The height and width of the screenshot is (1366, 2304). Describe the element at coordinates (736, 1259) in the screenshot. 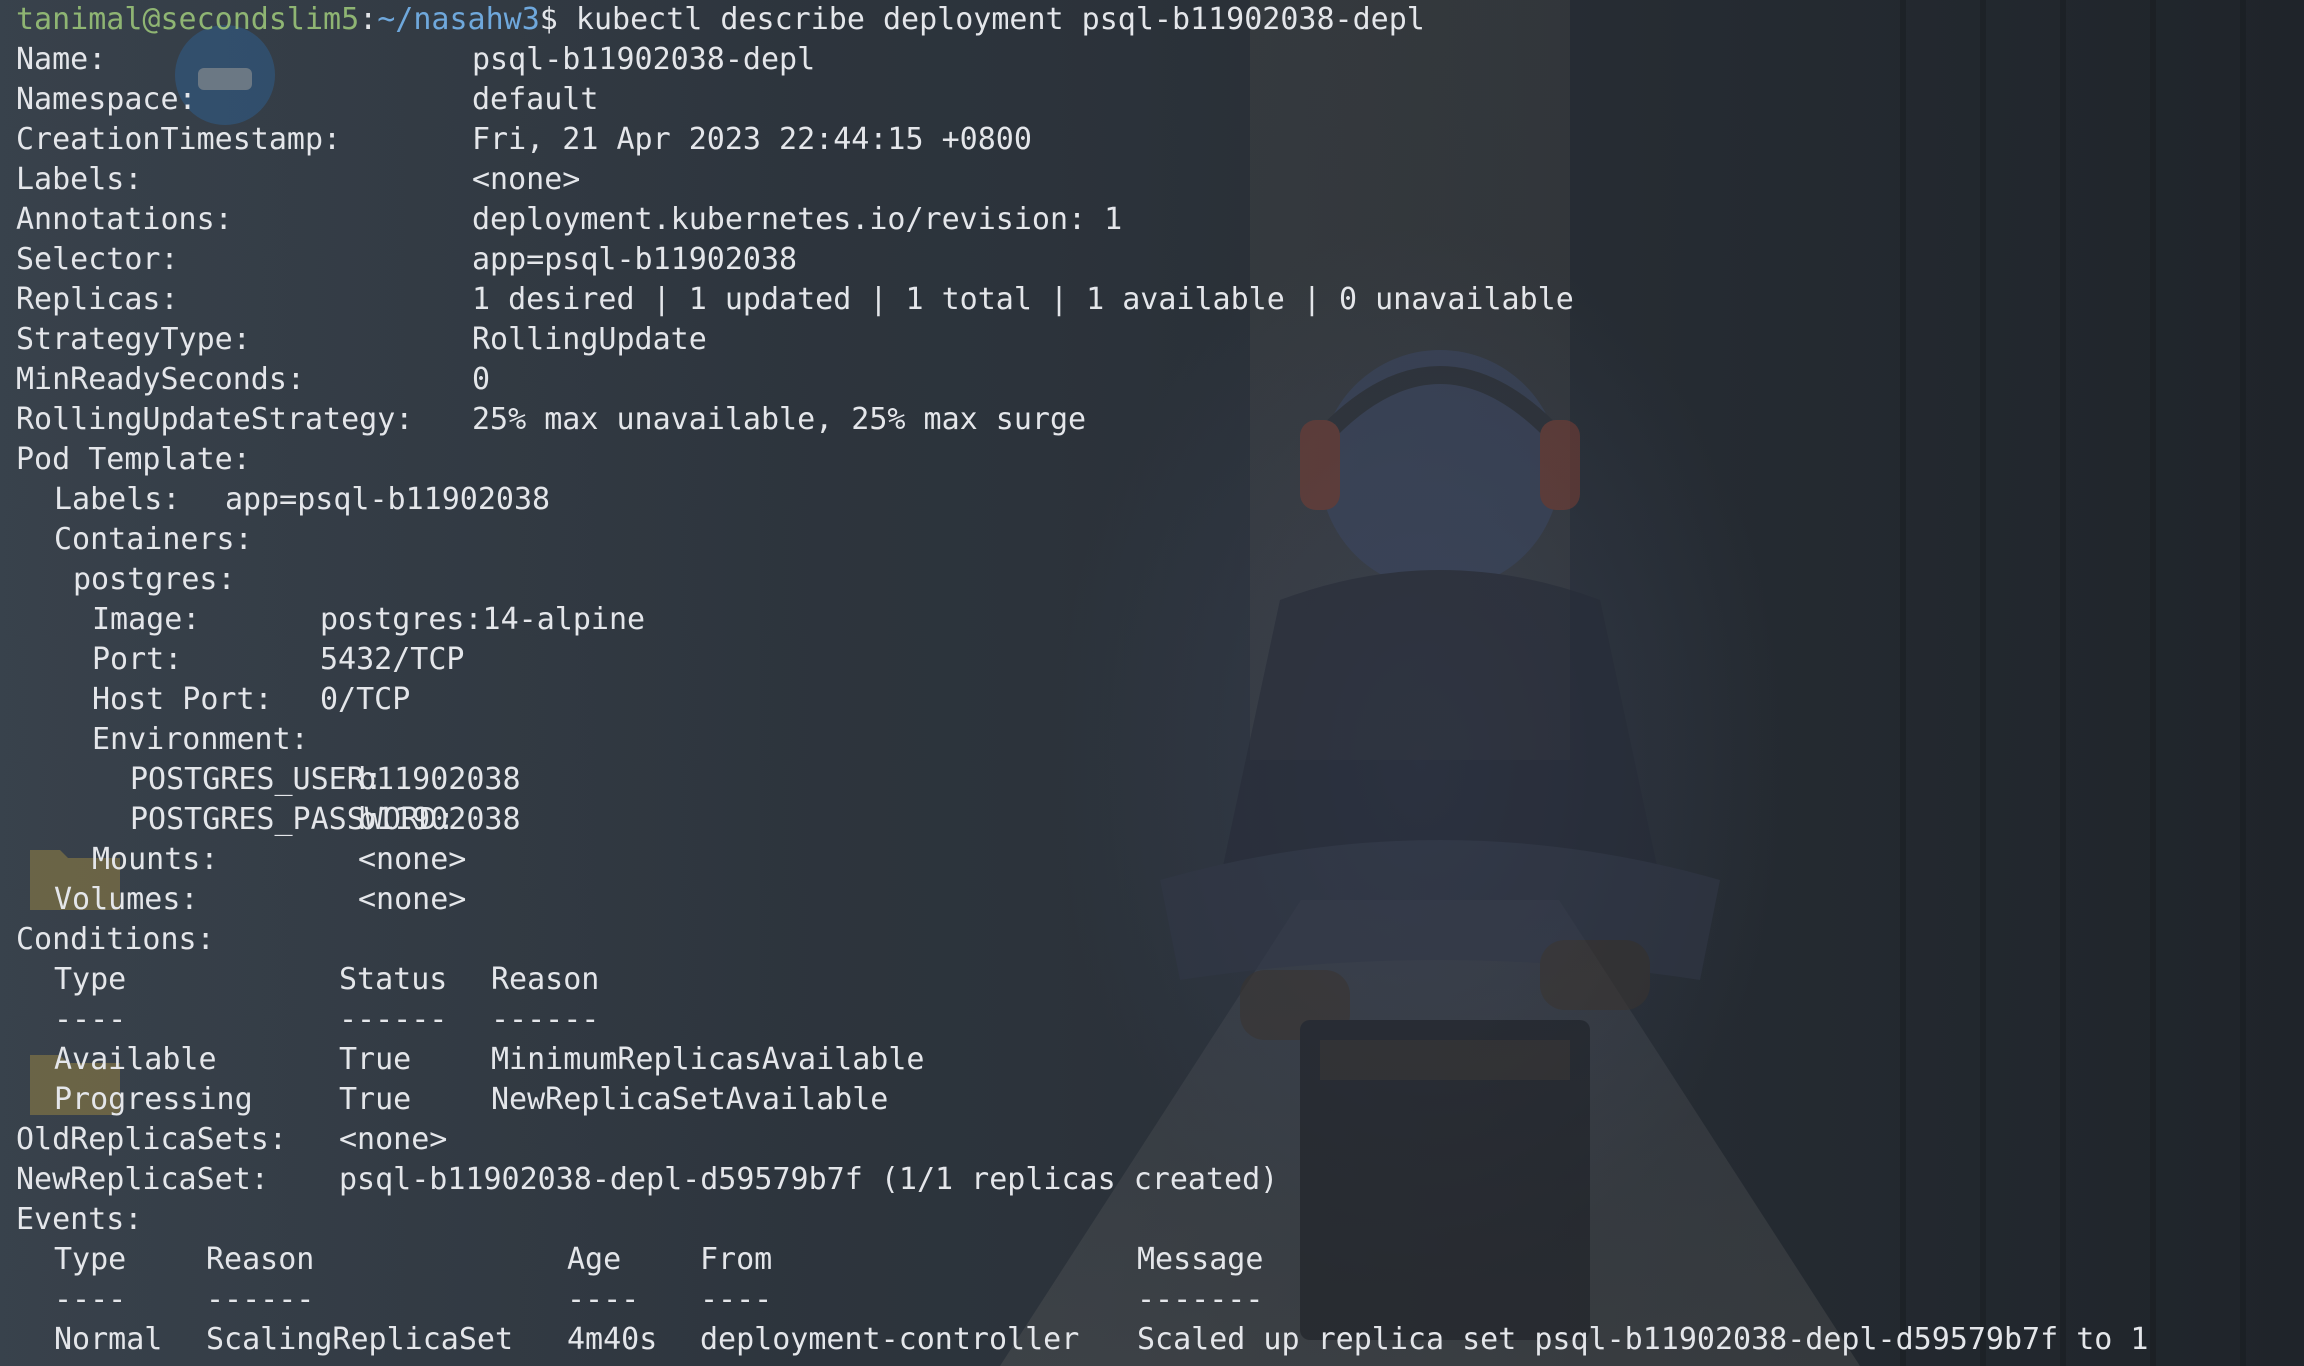

I see `table-header: From` at that location.